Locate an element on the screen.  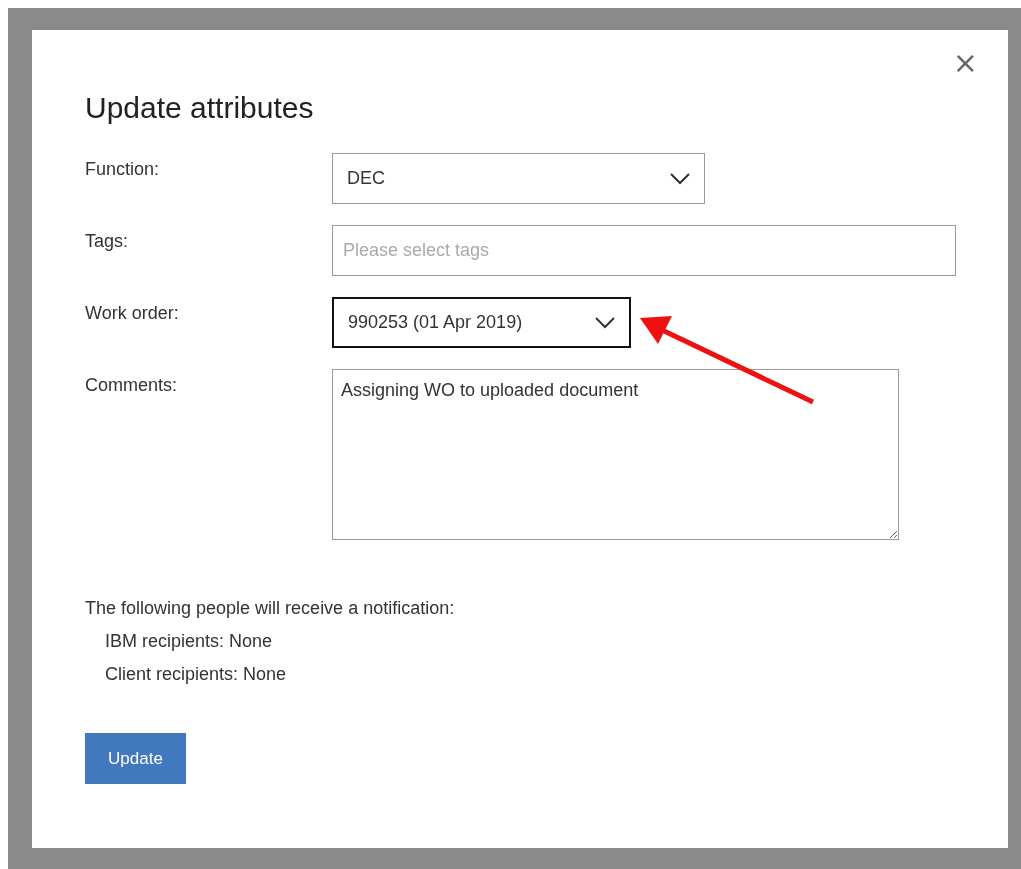
notification-text: The following people will receive a notification: is located at coordinates (270, 608).